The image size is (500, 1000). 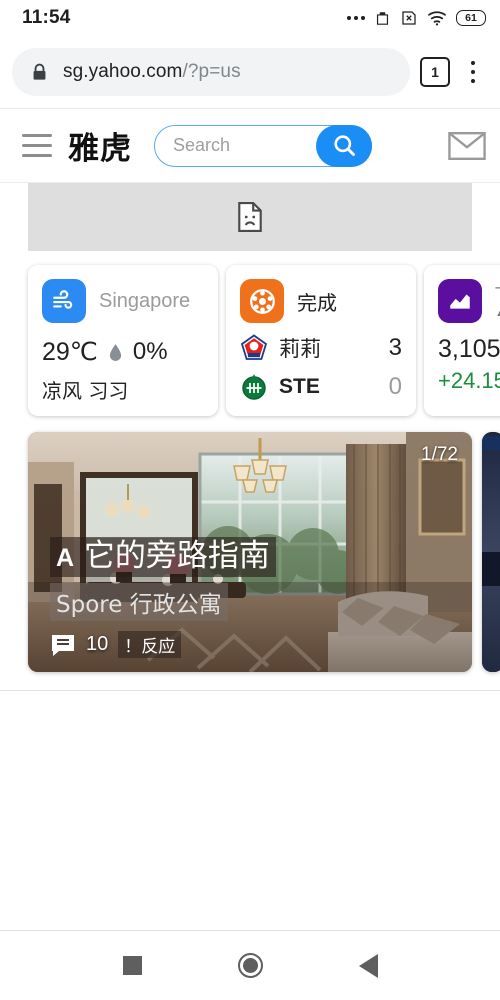 I want to click on sports-team-row: 莉莉 3, so click(x=321, y=348).